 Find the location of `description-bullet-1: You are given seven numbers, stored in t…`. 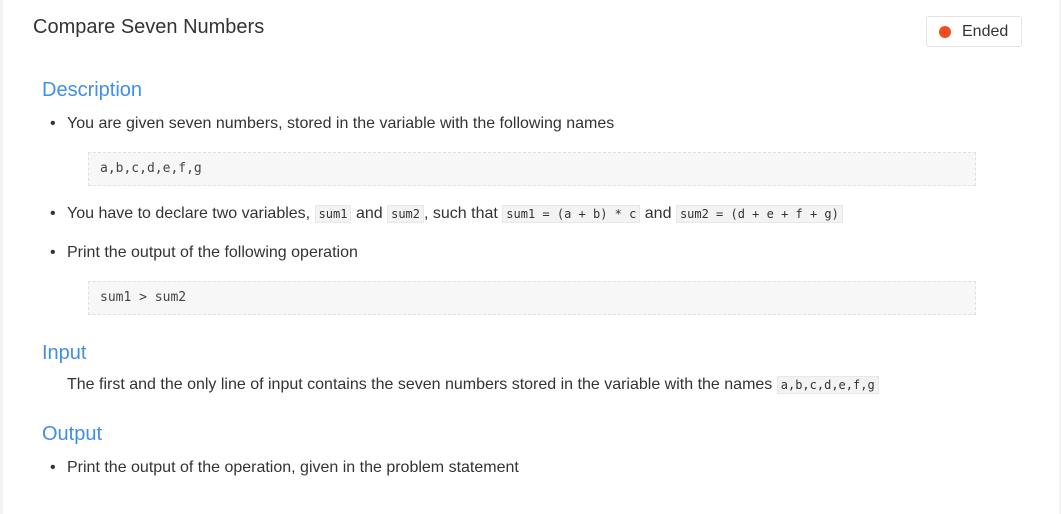

description-bullet-1: You are given seven numbers, stored in t… is located at coordinates (332, 124).